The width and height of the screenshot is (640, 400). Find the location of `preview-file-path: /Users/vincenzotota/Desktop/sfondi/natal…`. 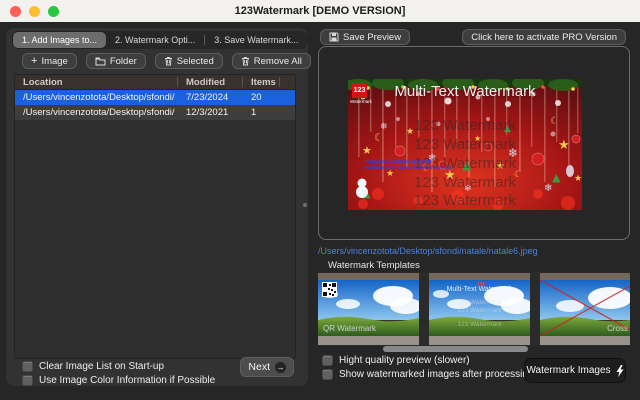

preview-file-path: /Users/vincenzotota/Desktop/sfondi/natal… is located at coordinates (428, 251).